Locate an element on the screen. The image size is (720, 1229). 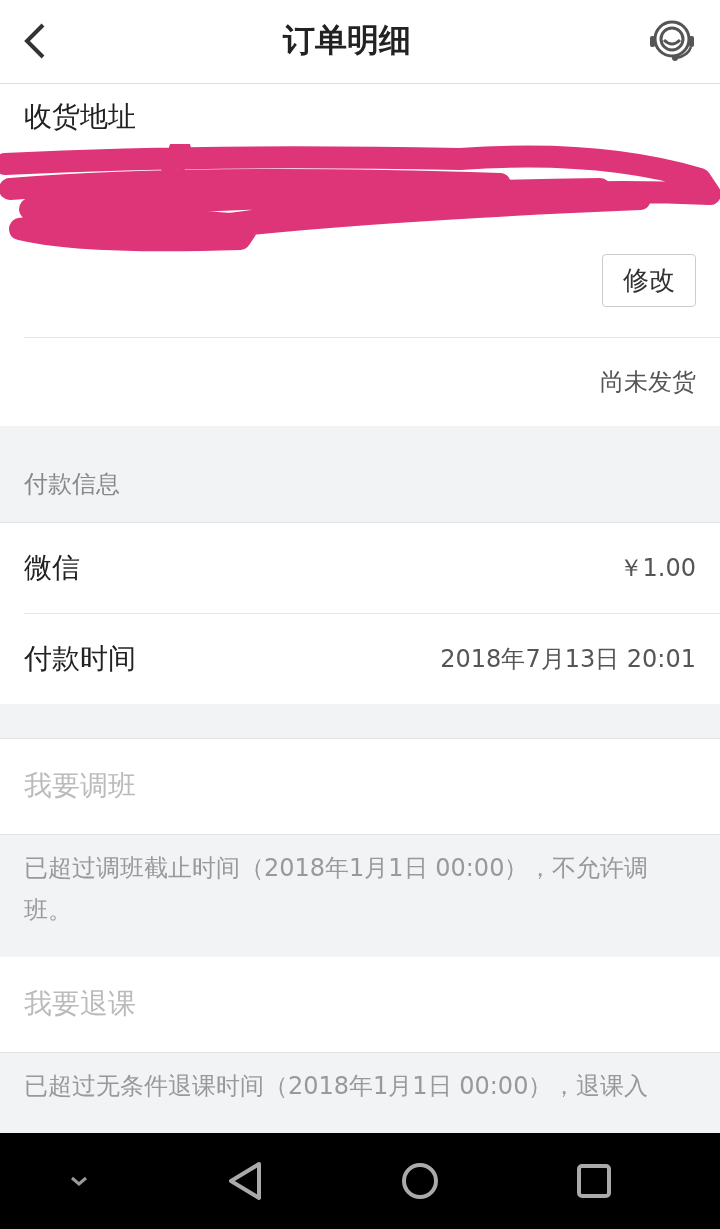
row-value: 2018年7月13日 20:01 is located at coordinates (568, 659).